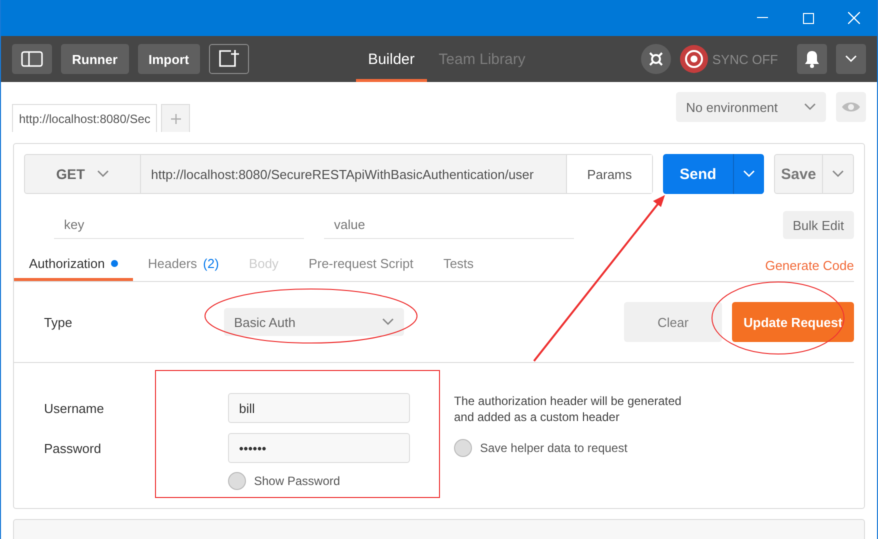  I want to click on section-tab: Headers (2), so click(183, 265).